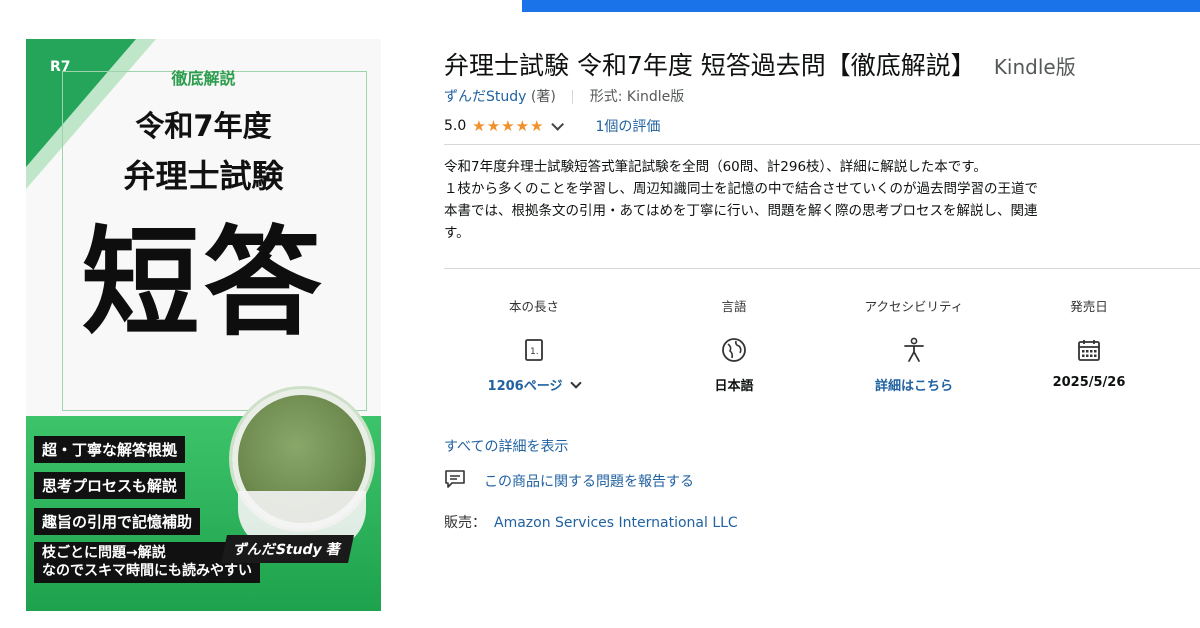  Describe the element at coordinates (734, 306) in the screenshot. I see `spec-label: 言語` at that location.